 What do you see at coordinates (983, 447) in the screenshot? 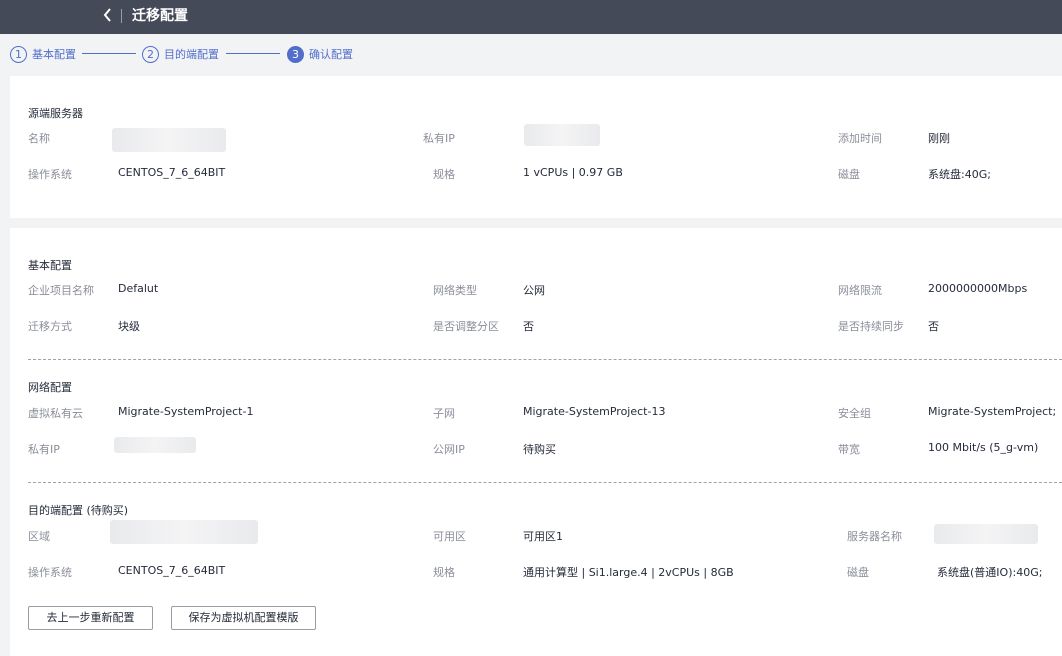
I see `value-bandwidth: 100 Mbit/s (5_g-vm)` at bounding box center [983, 447].